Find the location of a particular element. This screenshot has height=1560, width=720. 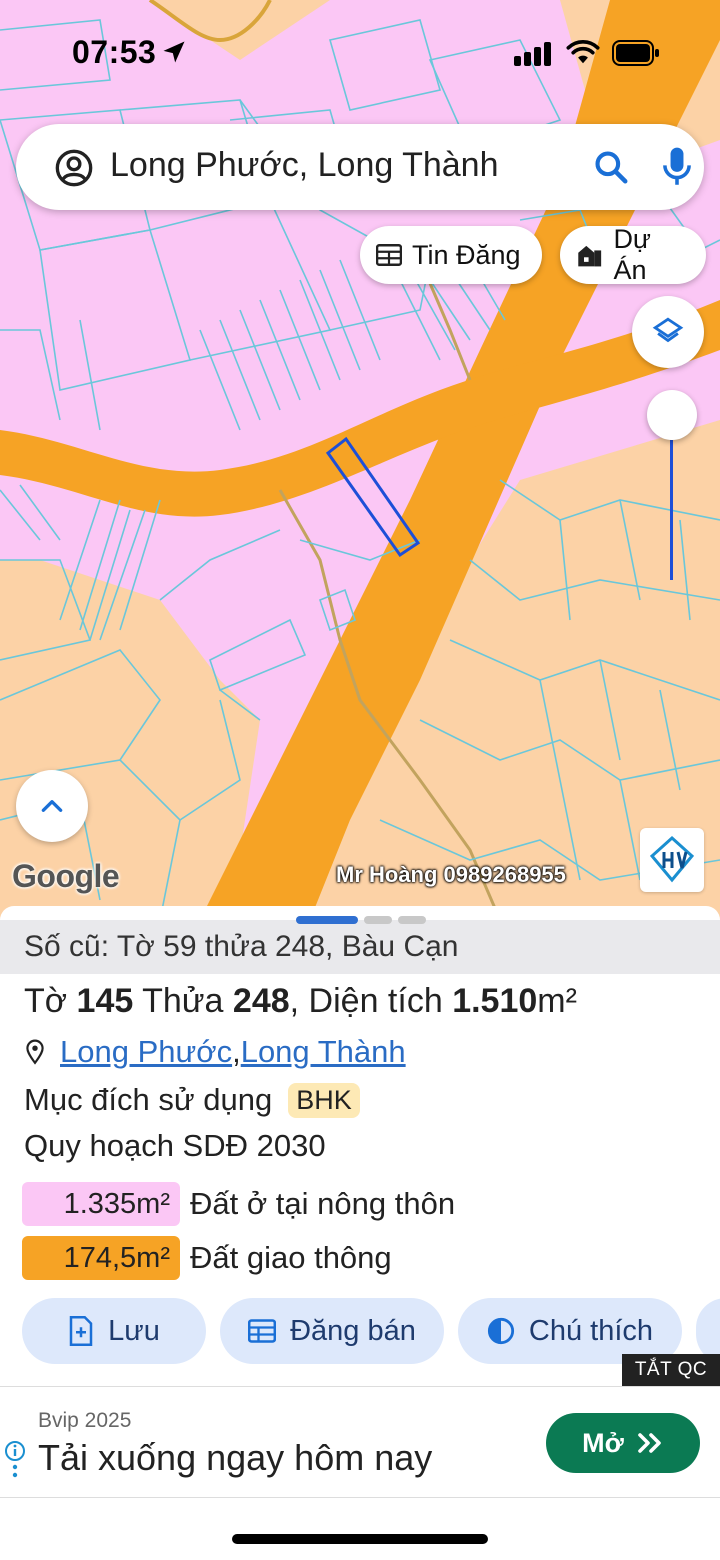

search-icon is located at coordinates (611, 167).